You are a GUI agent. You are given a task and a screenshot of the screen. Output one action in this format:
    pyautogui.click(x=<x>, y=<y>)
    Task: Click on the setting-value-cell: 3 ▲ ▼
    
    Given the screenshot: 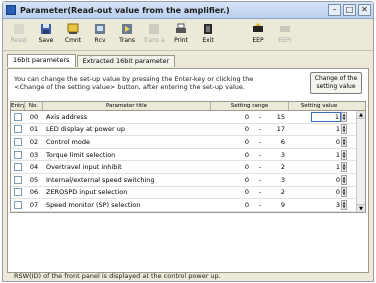 What is the action you would take?
    pyautogui.click(x=319, y=204)
    